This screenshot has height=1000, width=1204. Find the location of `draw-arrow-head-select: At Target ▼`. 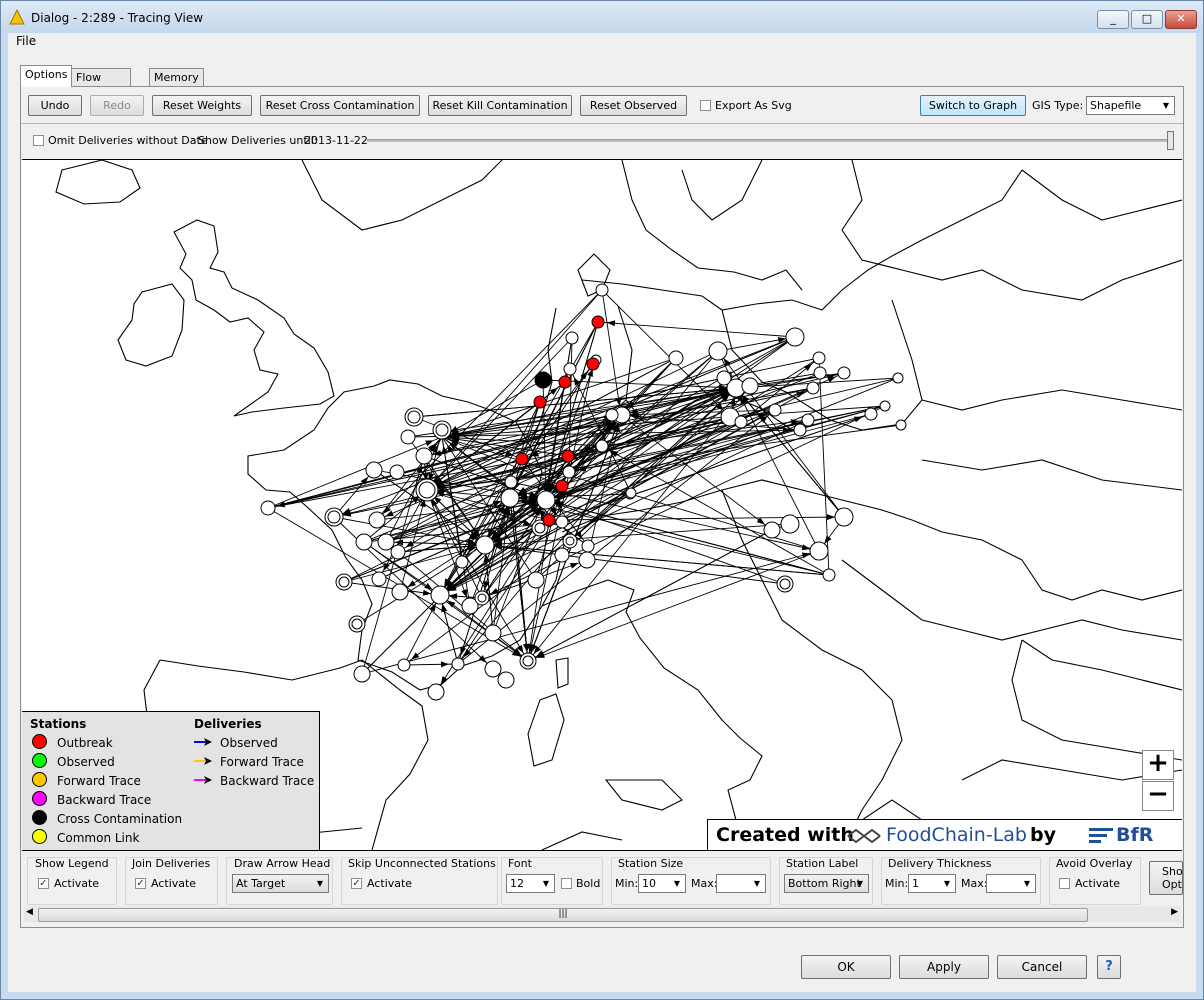

draw-arrow-head-select: At Target ▼ is located at coordinates (280, 883).